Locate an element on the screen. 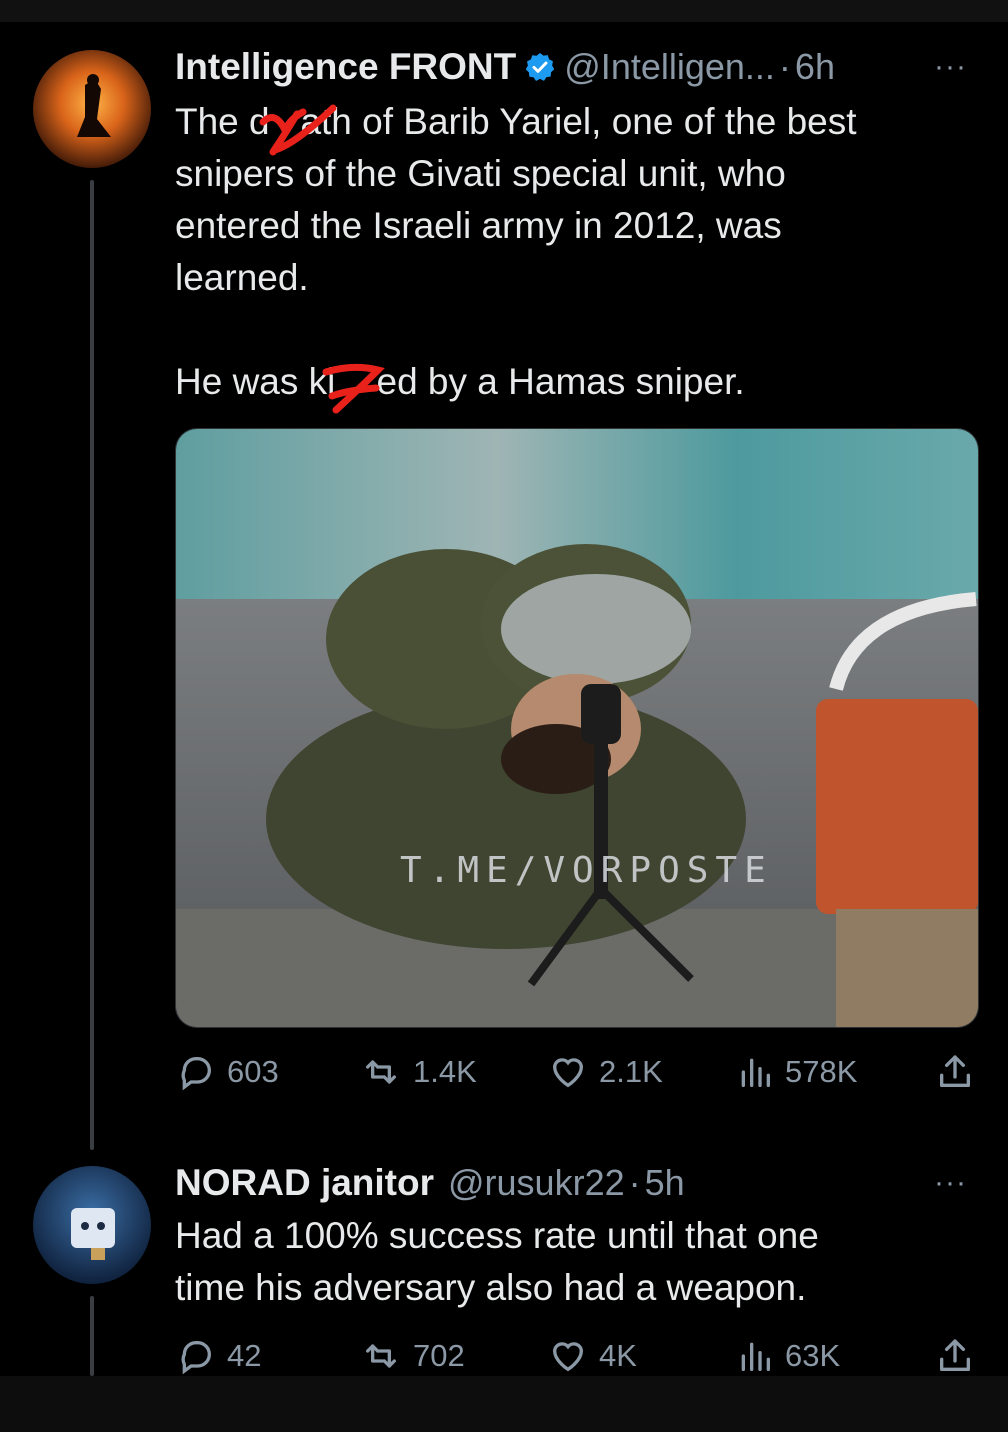  tweet2-header: NORAD janitor @rusukr22 · 5h is located at coordinates (430, 1183).